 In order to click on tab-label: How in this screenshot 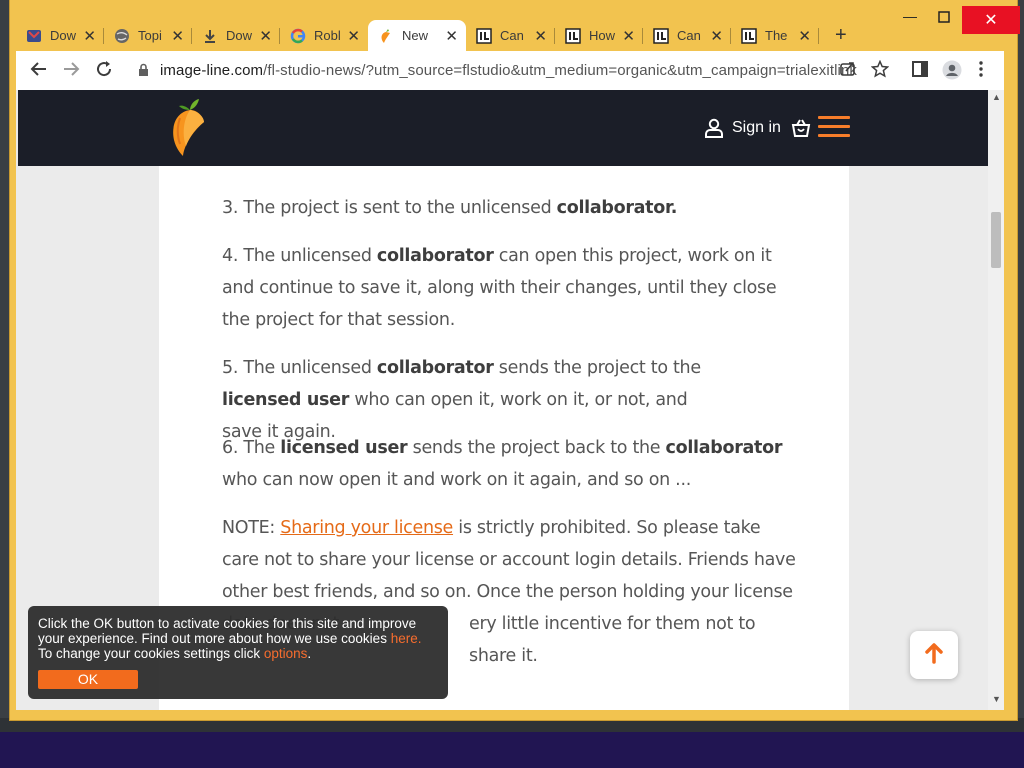, I will do `click(602, 35)`.